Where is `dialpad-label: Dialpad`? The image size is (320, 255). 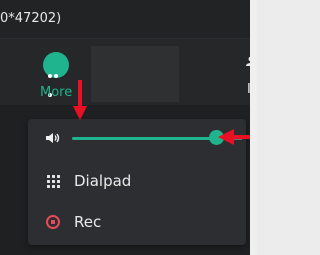
dialpad-label: Dialpad is located at coordinates (103, 181).